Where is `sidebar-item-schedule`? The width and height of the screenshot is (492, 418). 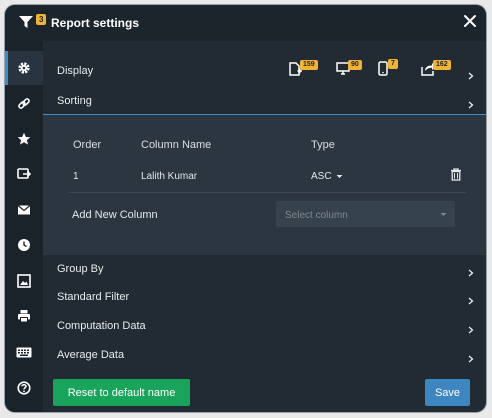 sidebar-item-schedule is located at coordinates (24, 245).